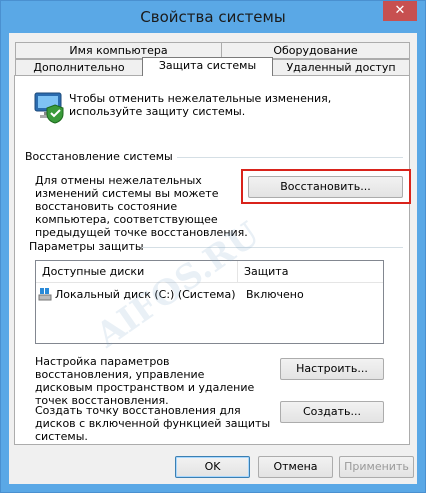 This screenshot has width=426, height=493. I want to click on ok-button: OK, so click(212, 467).